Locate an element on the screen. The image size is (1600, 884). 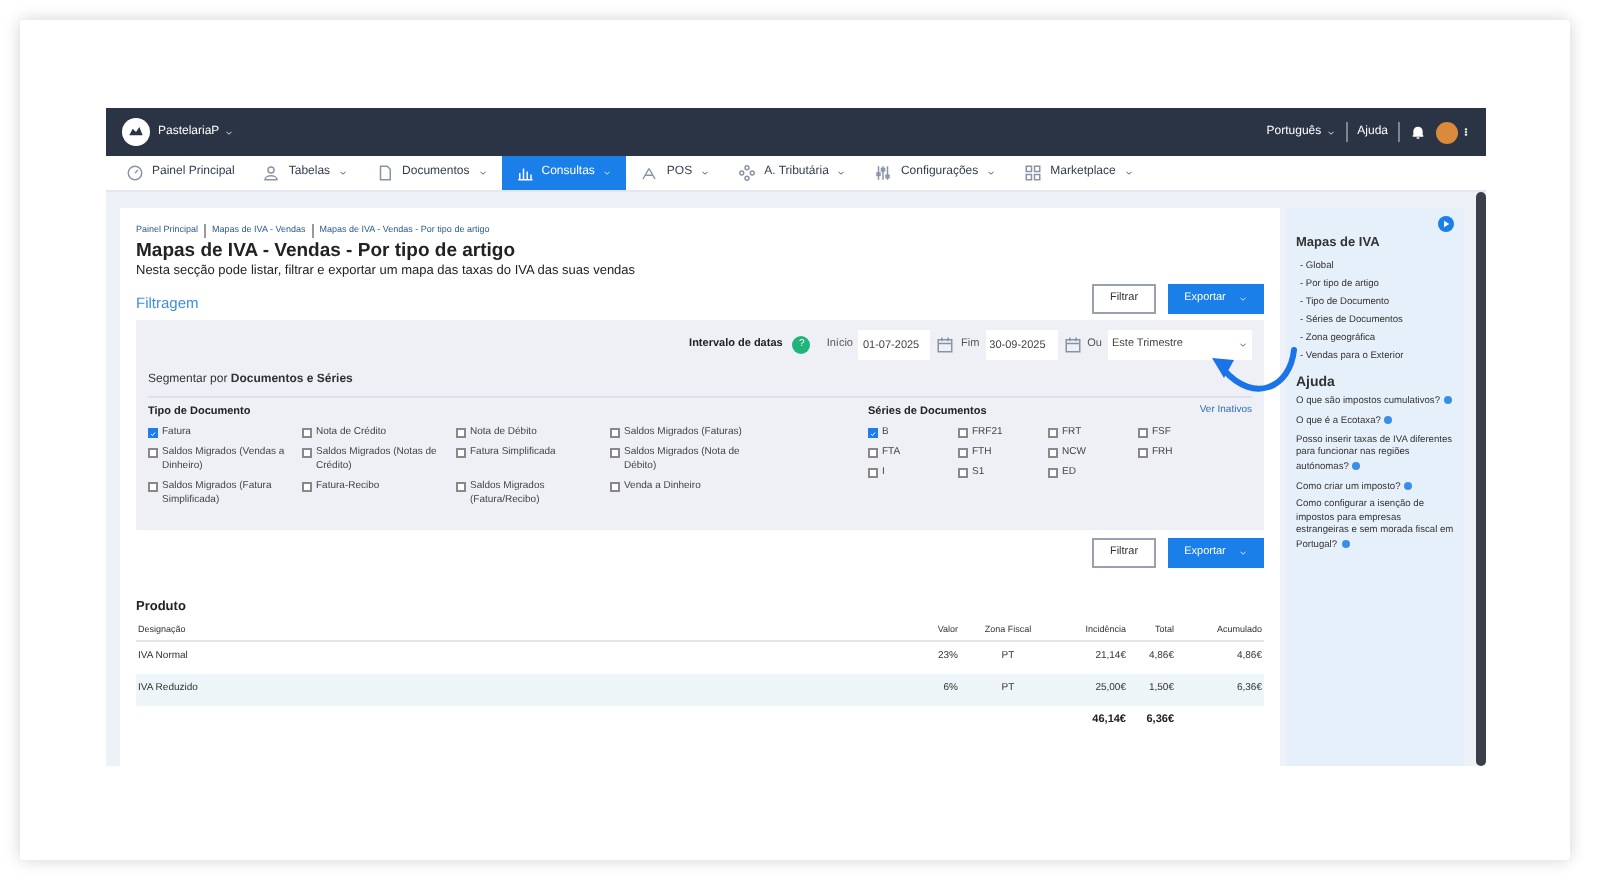
logo-icon is located at coordinates (136, 132).